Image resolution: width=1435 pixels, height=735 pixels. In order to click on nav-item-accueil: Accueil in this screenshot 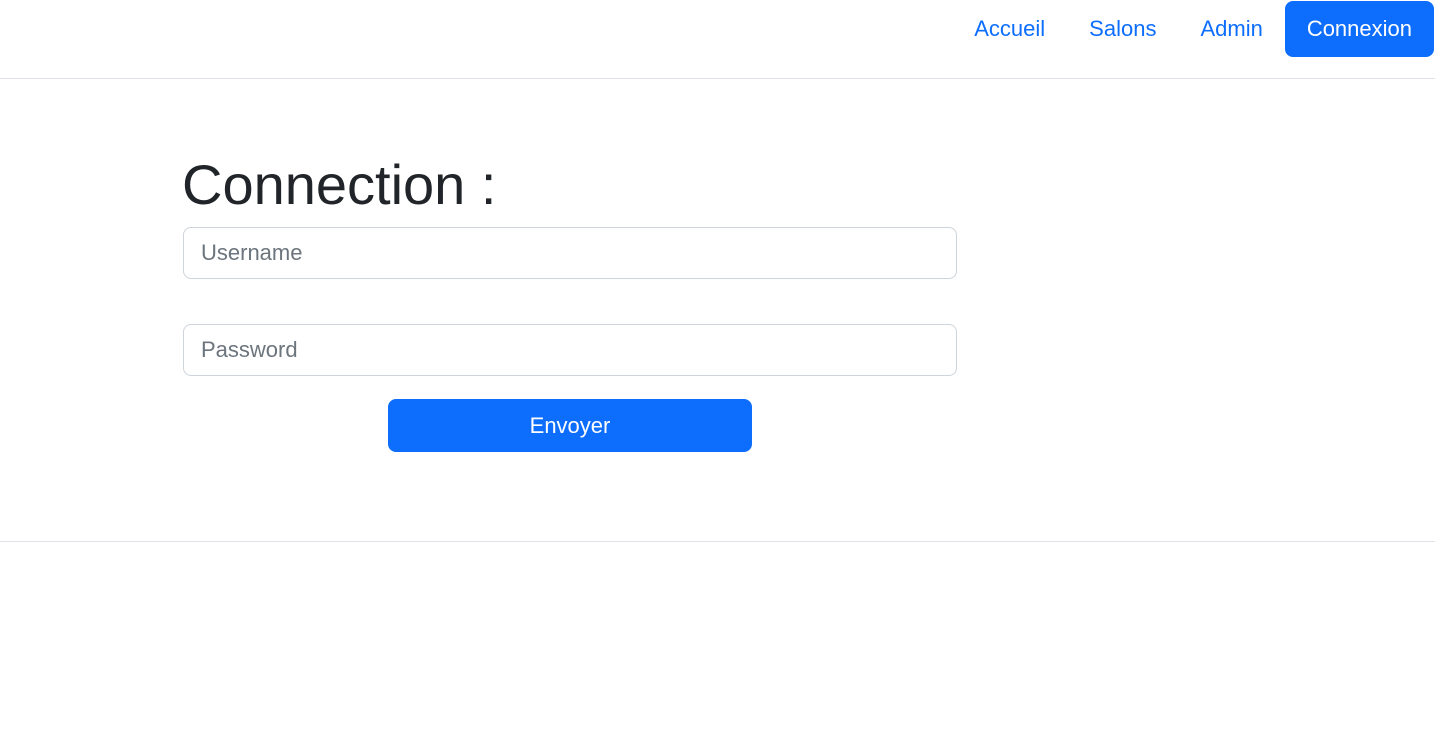, I will do `click(1009, 29)`.